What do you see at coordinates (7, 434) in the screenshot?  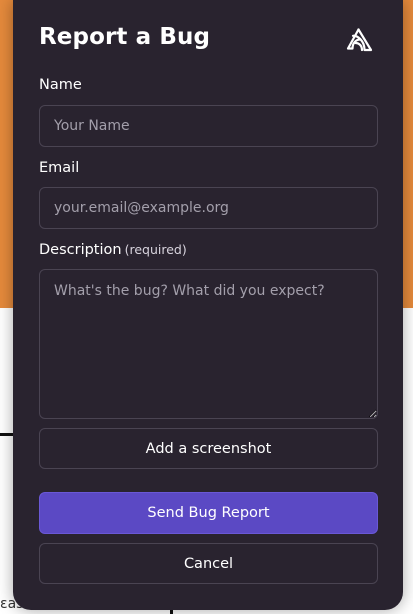 I see `page-divider` at bounding box center [7, 434].